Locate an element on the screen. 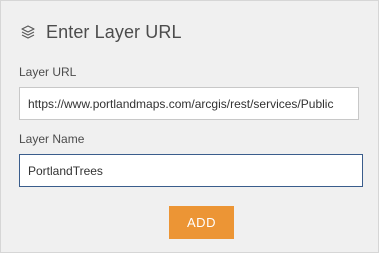  panel-title: Enter Layer URL is located at coordinates (114, 31).